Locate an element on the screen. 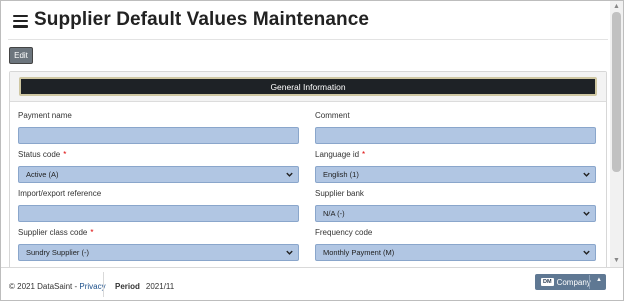 Image resolution: width=624 pixels, height=301 pixels. payment-name-field: Payment name is located at coordinates (158, 127).